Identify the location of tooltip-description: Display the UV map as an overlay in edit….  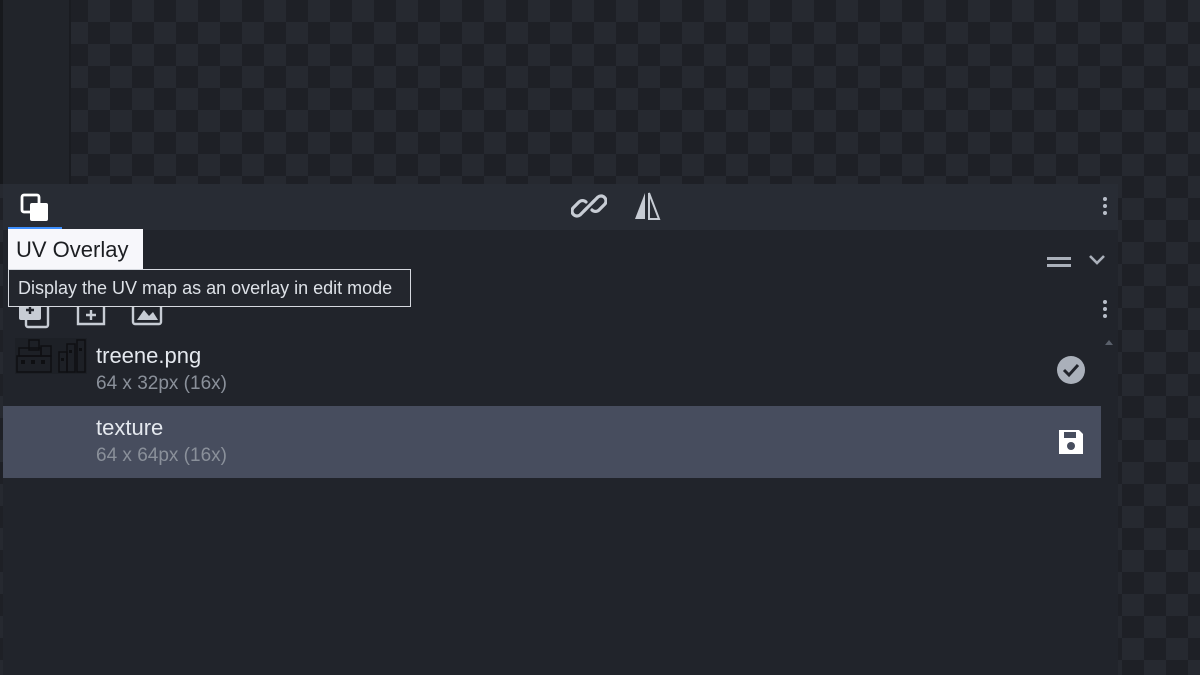
(209, 288).